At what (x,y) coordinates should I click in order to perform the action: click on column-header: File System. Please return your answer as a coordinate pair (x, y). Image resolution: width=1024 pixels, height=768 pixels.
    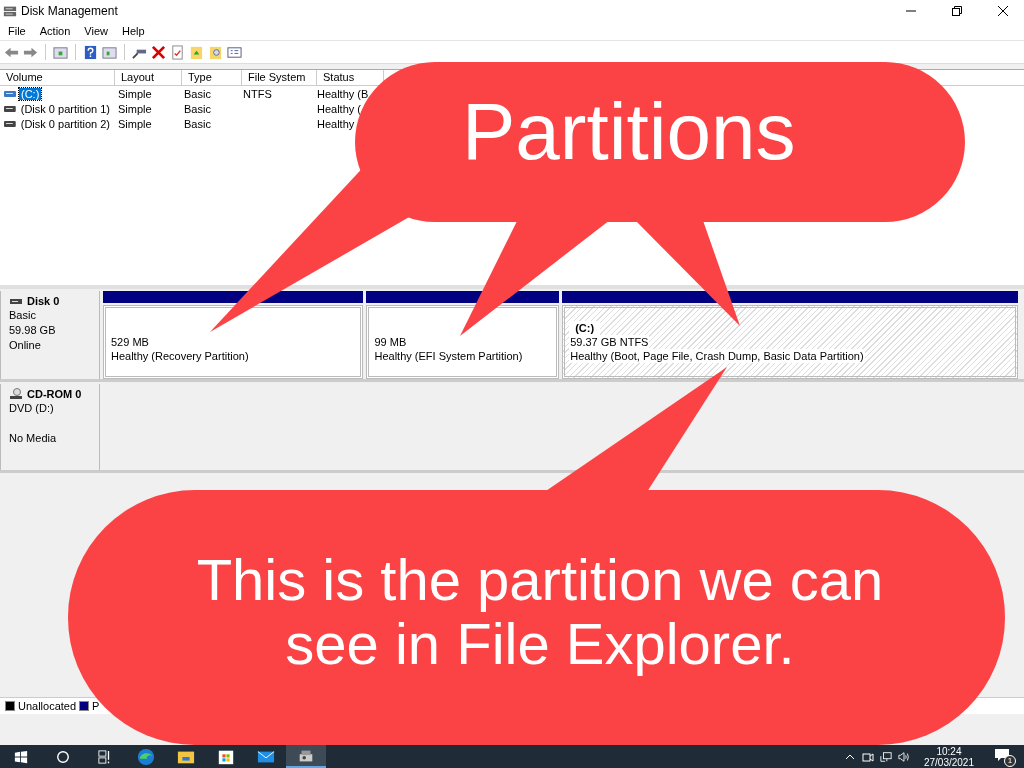
    Looking at the image, I should click on (279, 77).